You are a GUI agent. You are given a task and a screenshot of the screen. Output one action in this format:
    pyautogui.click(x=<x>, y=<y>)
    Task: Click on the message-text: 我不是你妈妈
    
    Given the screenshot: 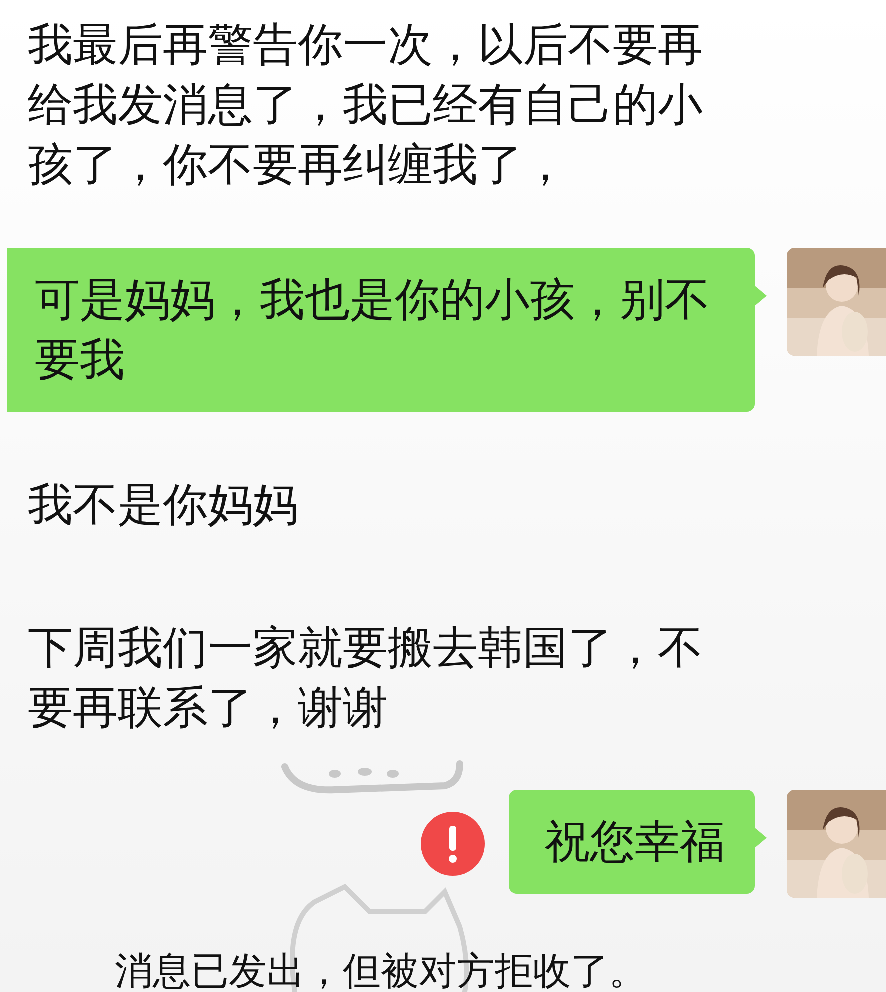 What is the action you would take?
    pyautogui.click(x=163, y=505)
    